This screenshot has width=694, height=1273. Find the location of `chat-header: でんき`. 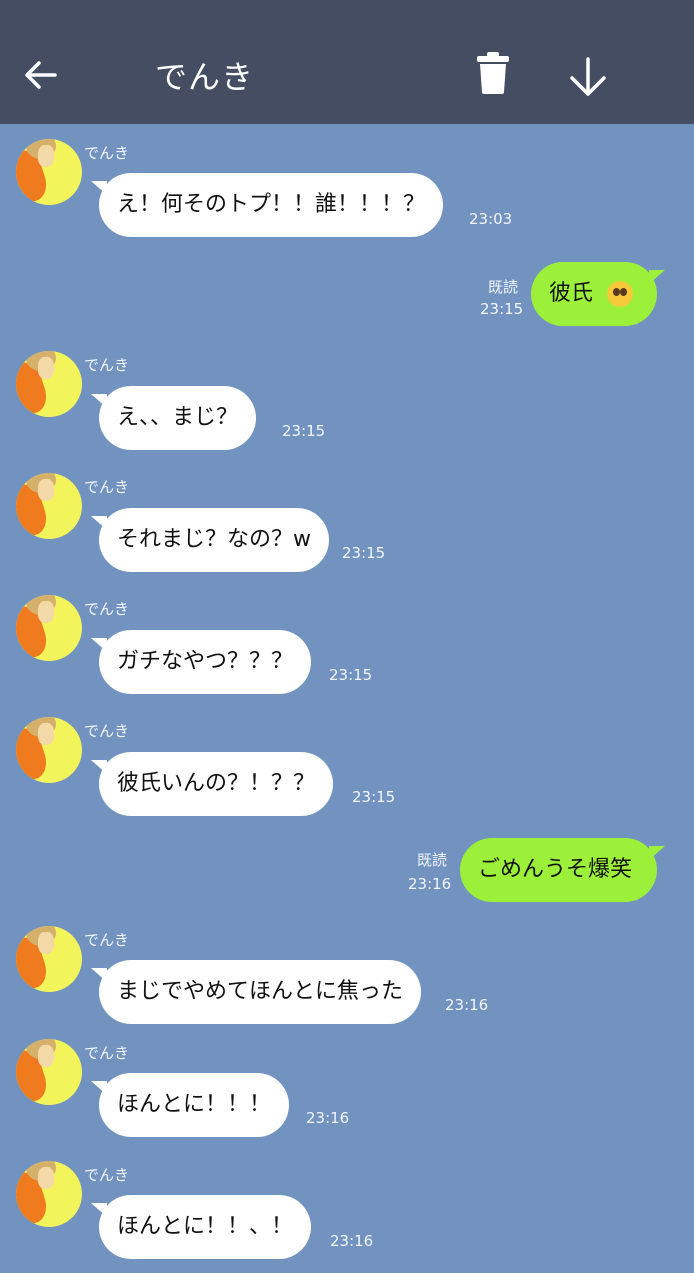

chat-header: でんき is located at coordinates (347, 62).